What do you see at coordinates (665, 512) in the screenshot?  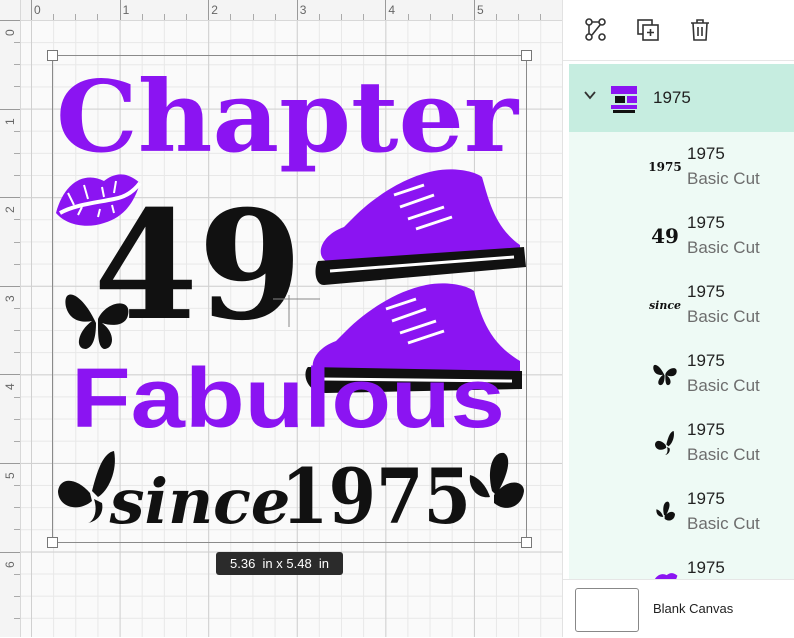 I see `butterfly-tilted-icon` at bounding box center [665, 512].